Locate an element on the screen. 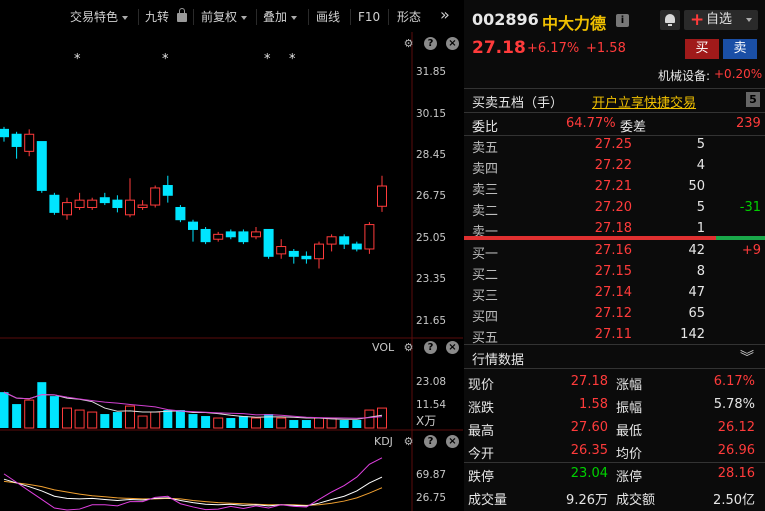  level-price: 27.11 is located at coordinates (613, 334).